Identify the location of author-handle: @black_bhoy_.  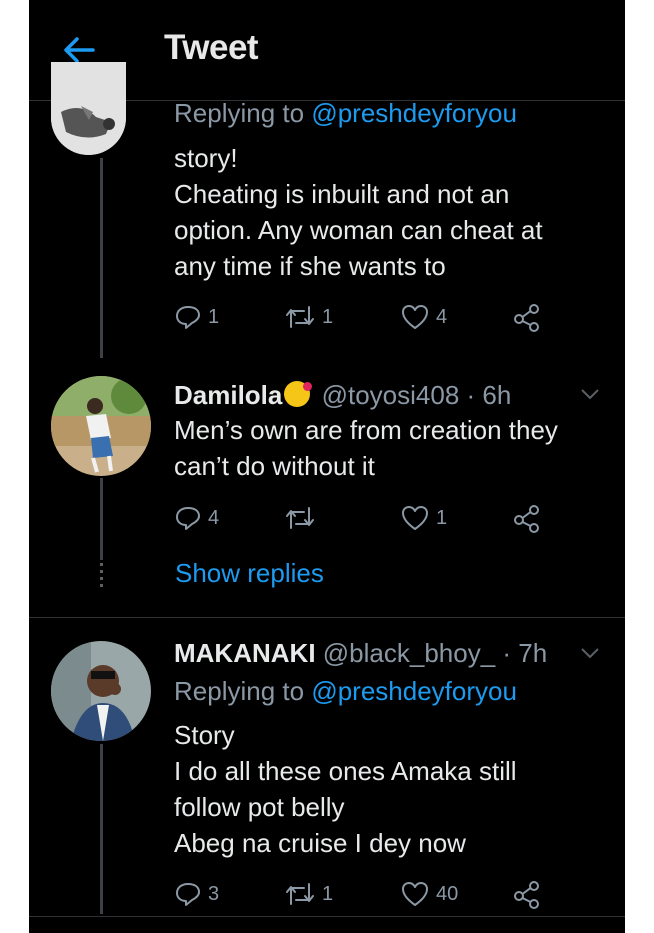
(409, 653).